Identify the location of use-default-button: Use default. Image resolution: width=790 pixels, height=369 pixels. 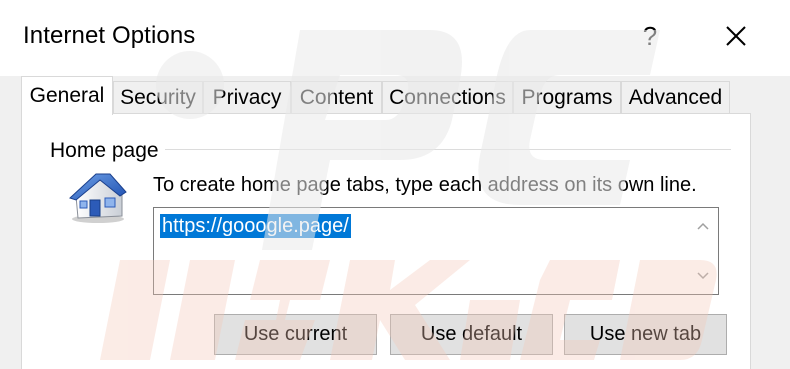
(471, 334).